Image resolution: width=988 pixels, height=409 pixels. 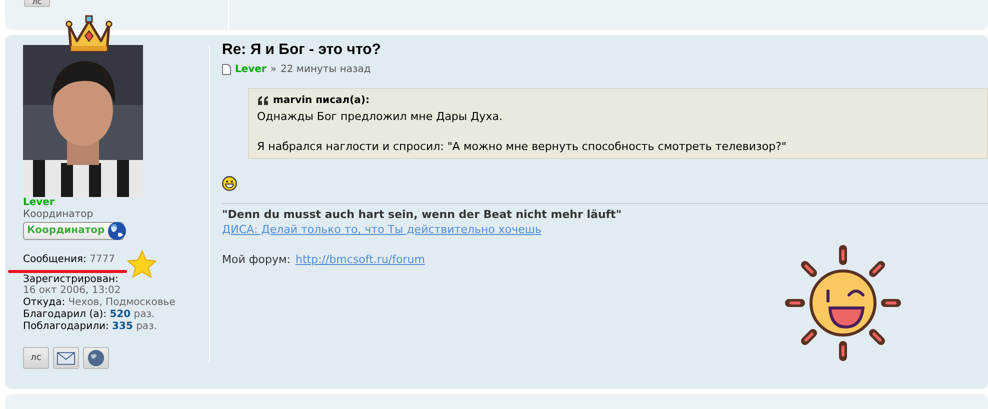 What do you see at coordinates (325, 69) in the screenshot?
I see `post-time: 22 минуты назад` at bounding box center [325, 69].